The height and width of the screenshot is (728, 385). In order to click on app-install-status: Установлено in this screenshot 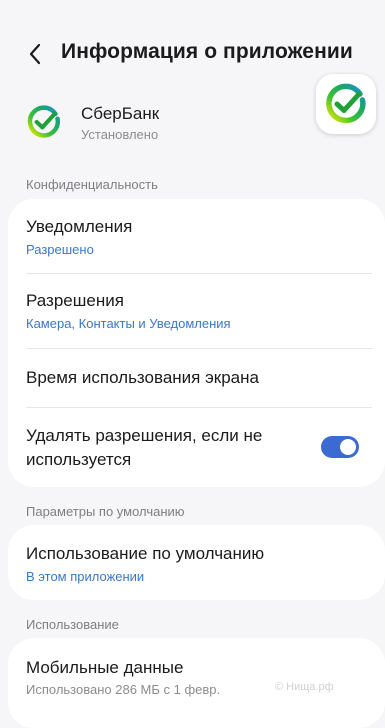, I will do `click(120, 134)`.